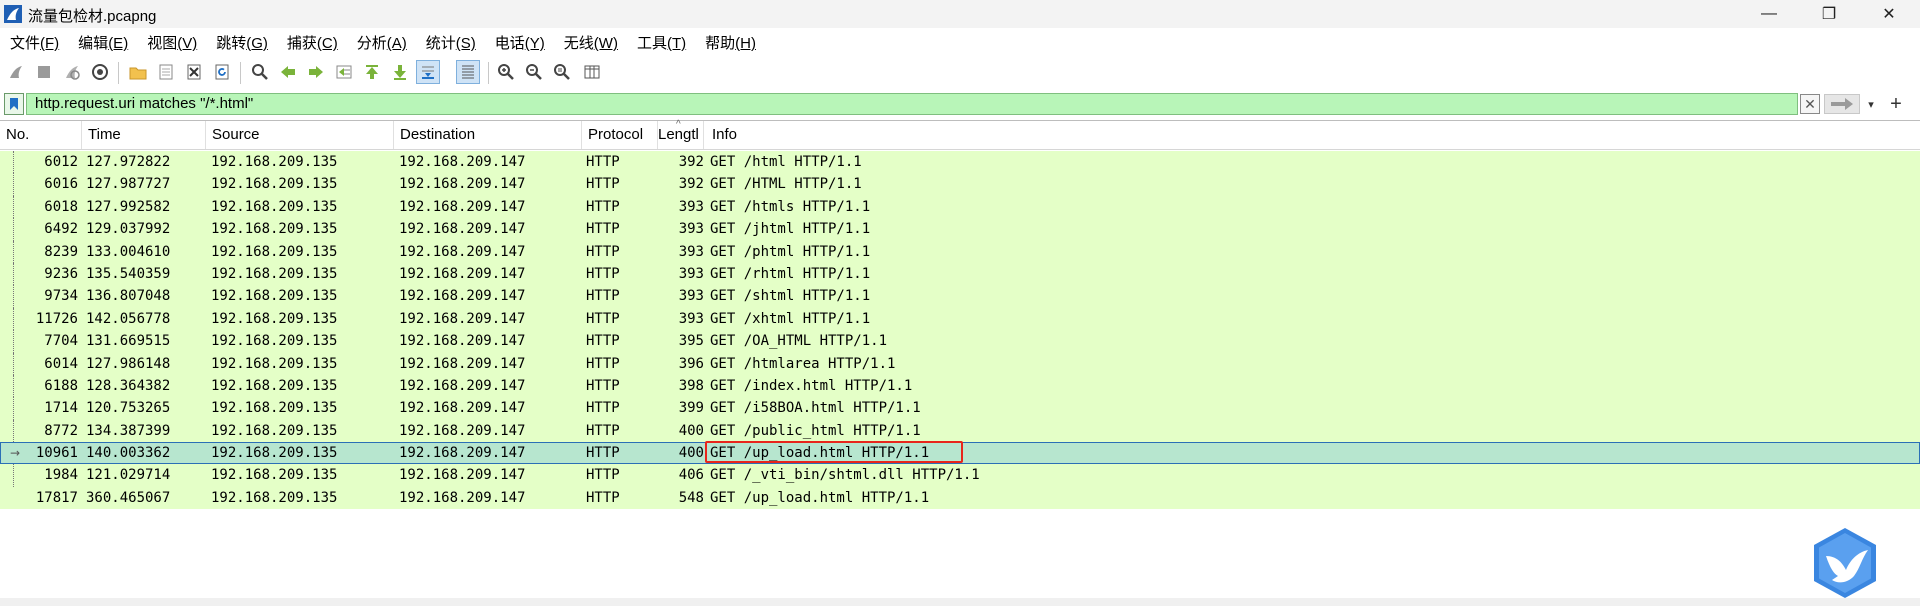  I want to click on autoscroll-icon, so click(428, 72).